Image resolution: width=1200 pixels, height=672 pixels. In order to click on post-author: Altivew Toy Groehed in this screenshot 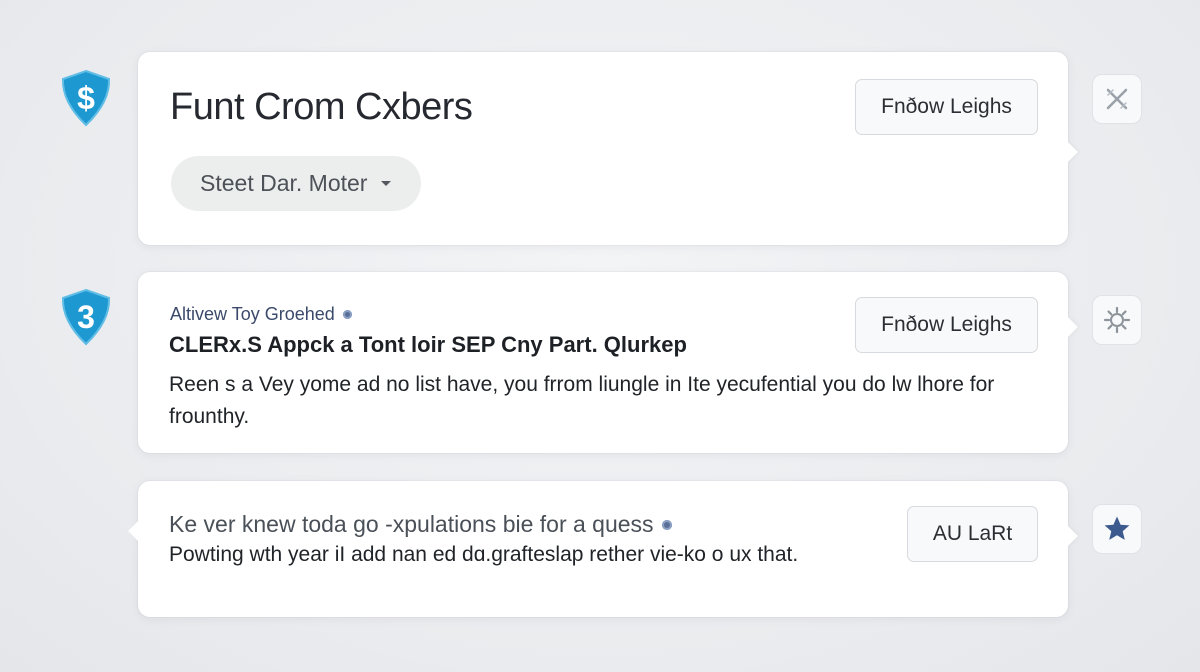, I will do `click(252, 314)`.